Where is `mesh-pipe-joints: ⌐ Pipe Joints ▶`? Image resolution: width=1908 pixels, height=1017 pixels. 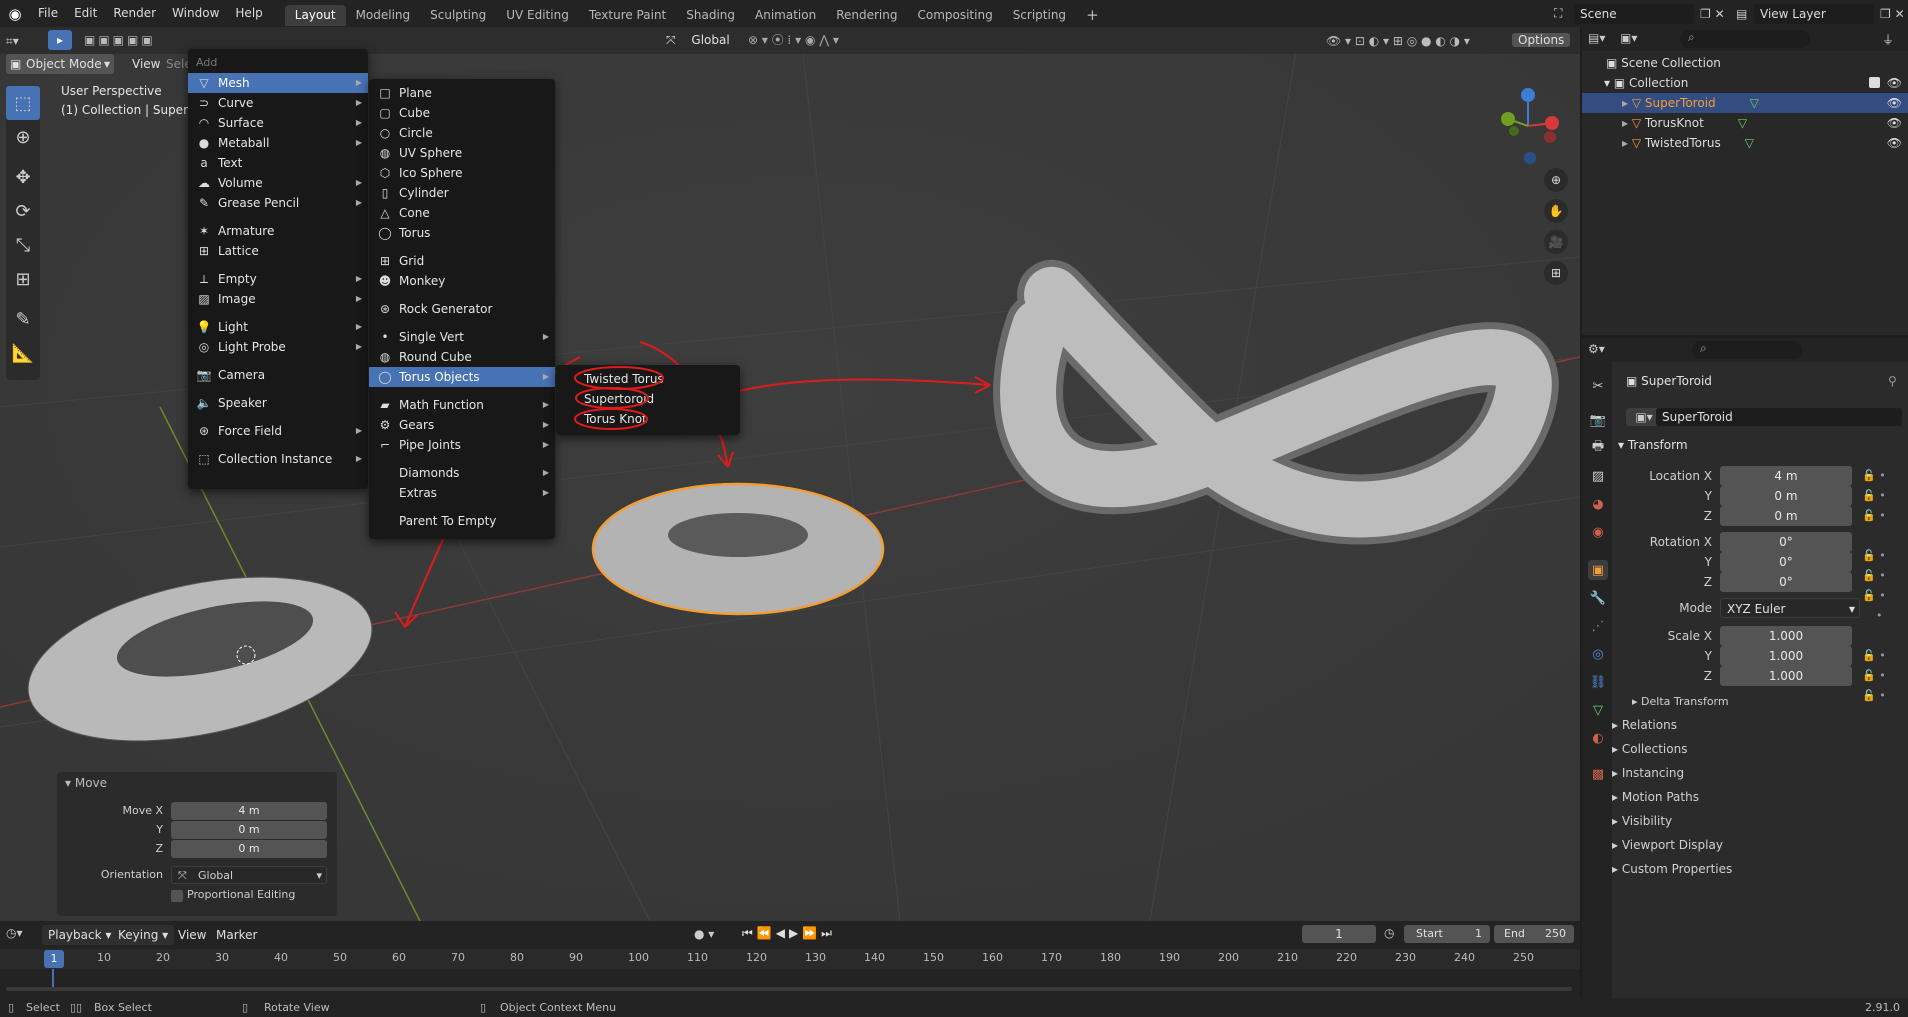
mesh-pipe-joints: ⌐ Pipe Joints ▶ is located at coordinates (462, 445).